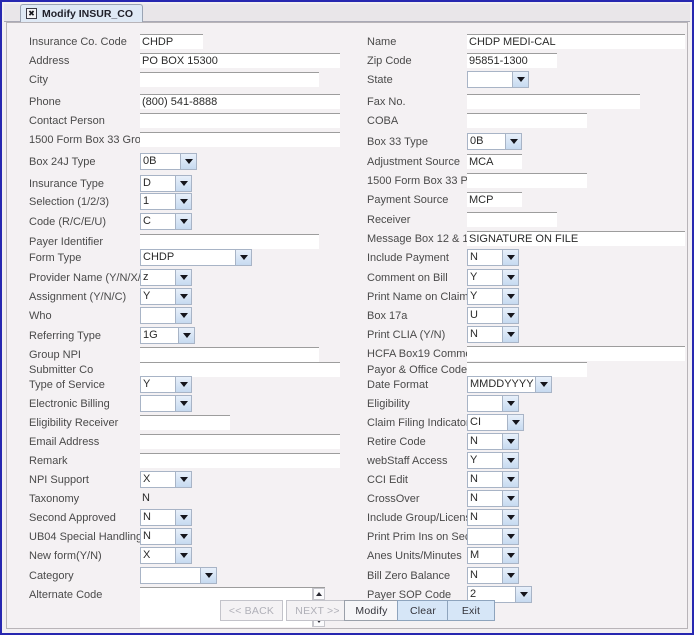  Describe the element at coordinates (229, 354) in the screenshot. I see `input-group-npi` at that location.